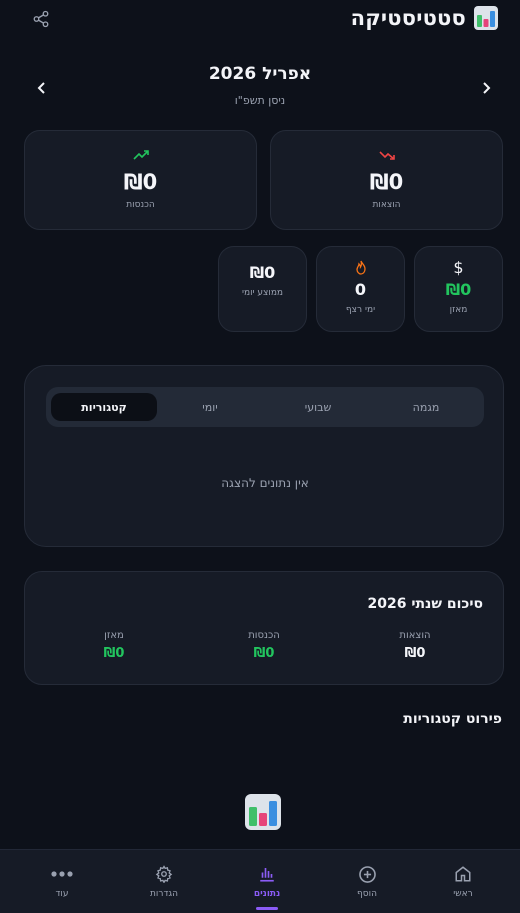  What do you see at coordinates (264, 635) in the screenshot?
I see `yearly-income-label: הכנסות` at bounding box center [264, 635].